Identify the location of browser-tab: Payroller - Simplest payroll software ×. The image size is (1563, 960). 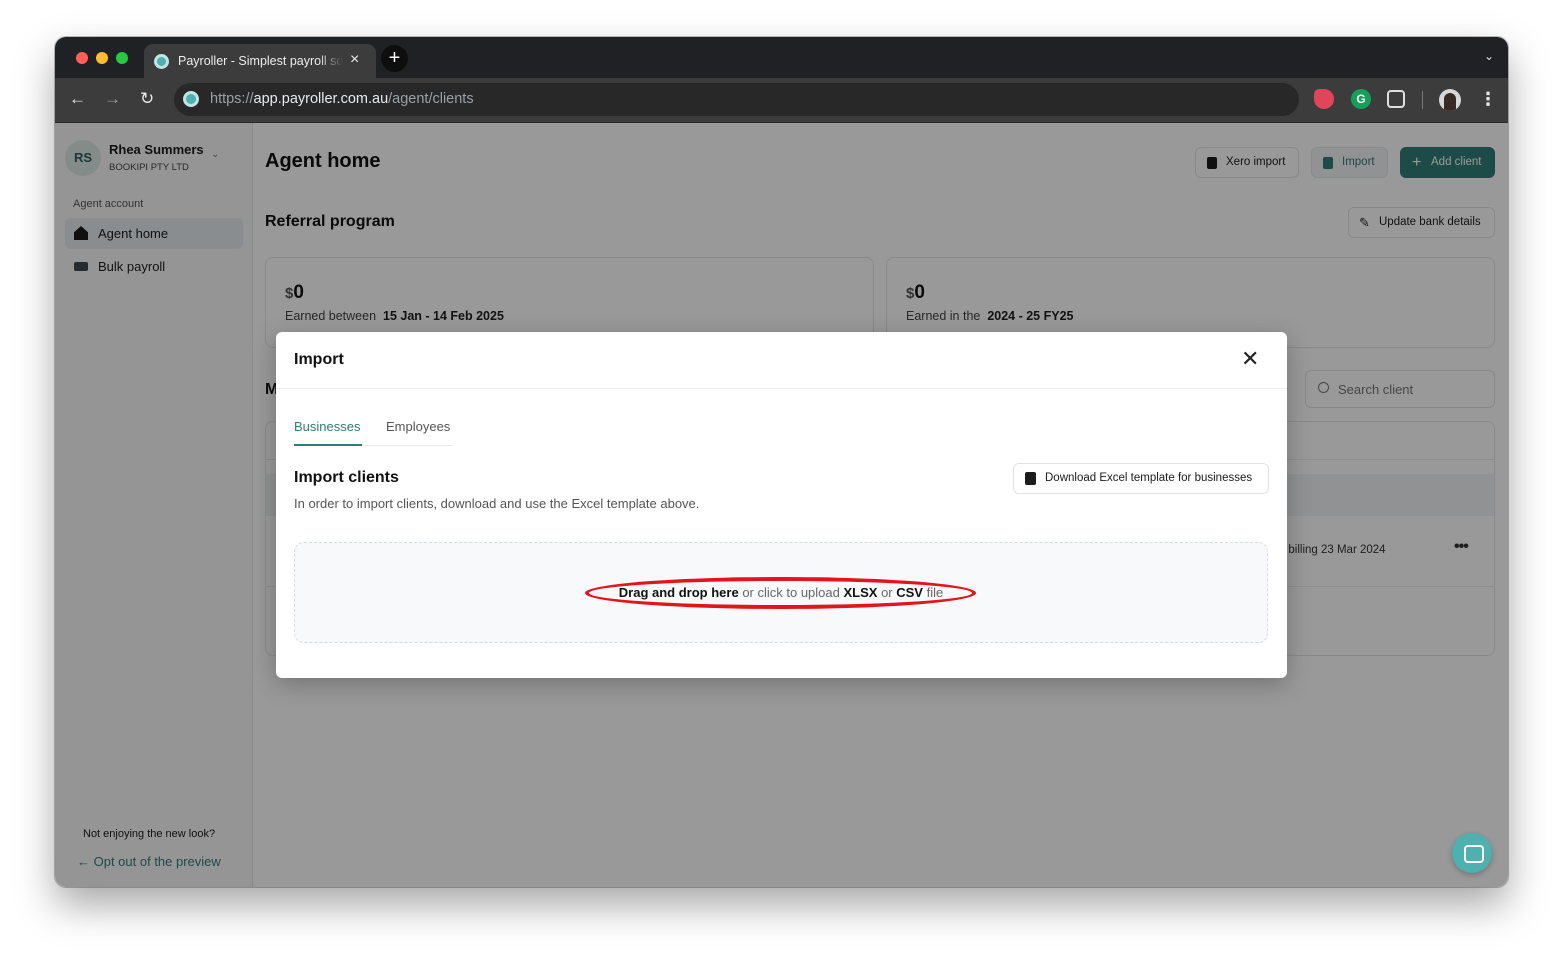
(260, 61).